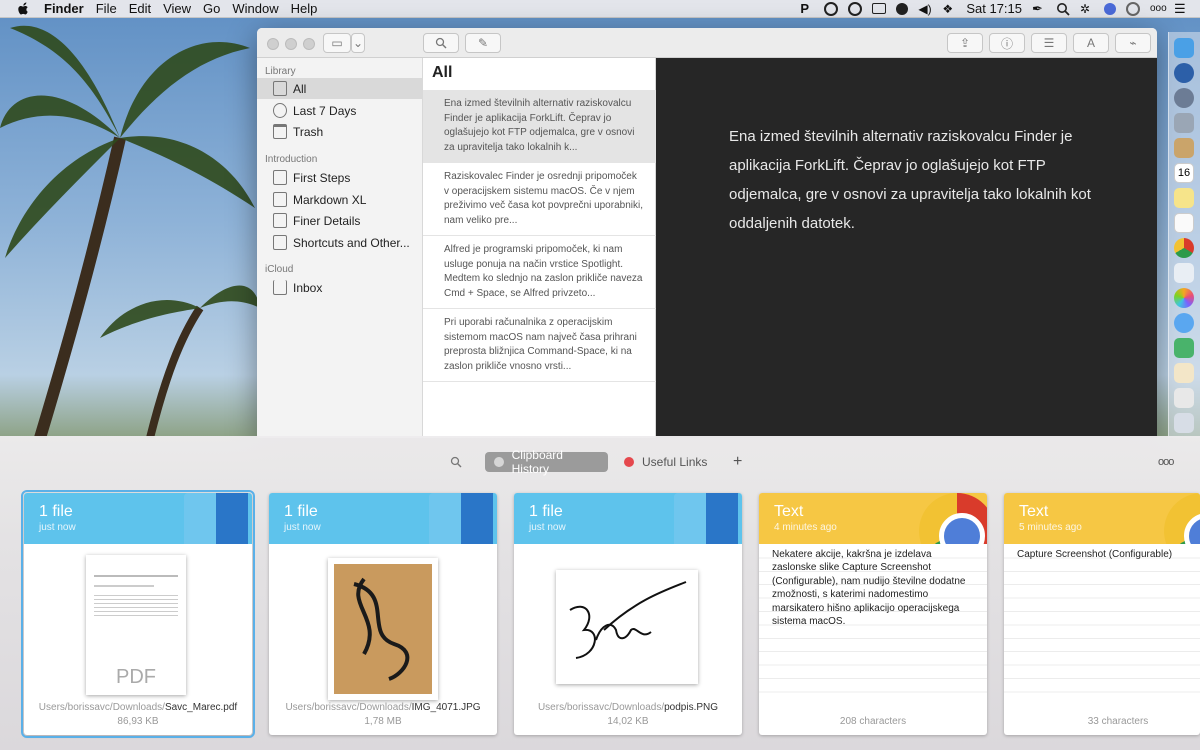  I want to click on menu-edit: Edit, so click(140, 8).